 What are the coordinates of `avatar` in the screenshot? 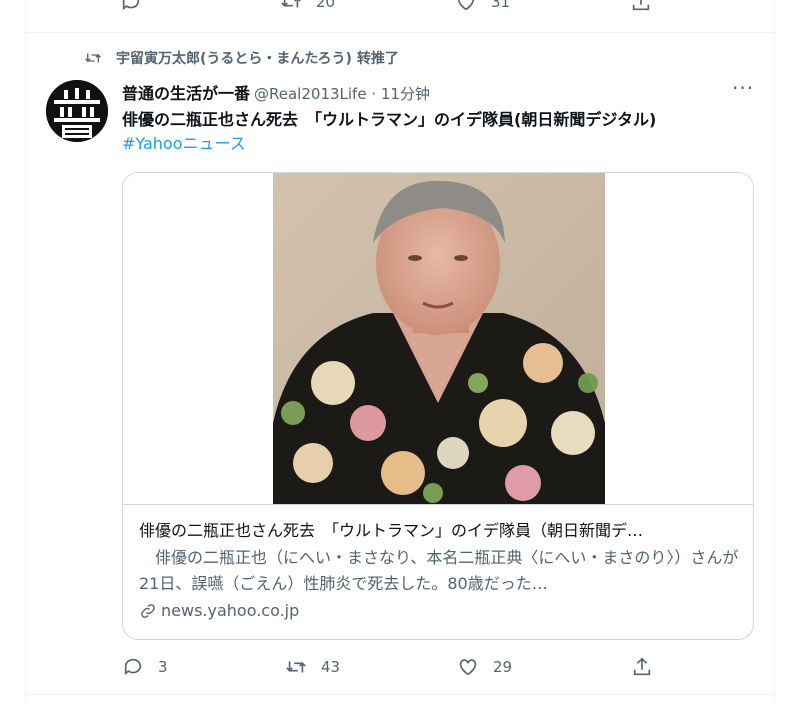 It's located at (77, 111).